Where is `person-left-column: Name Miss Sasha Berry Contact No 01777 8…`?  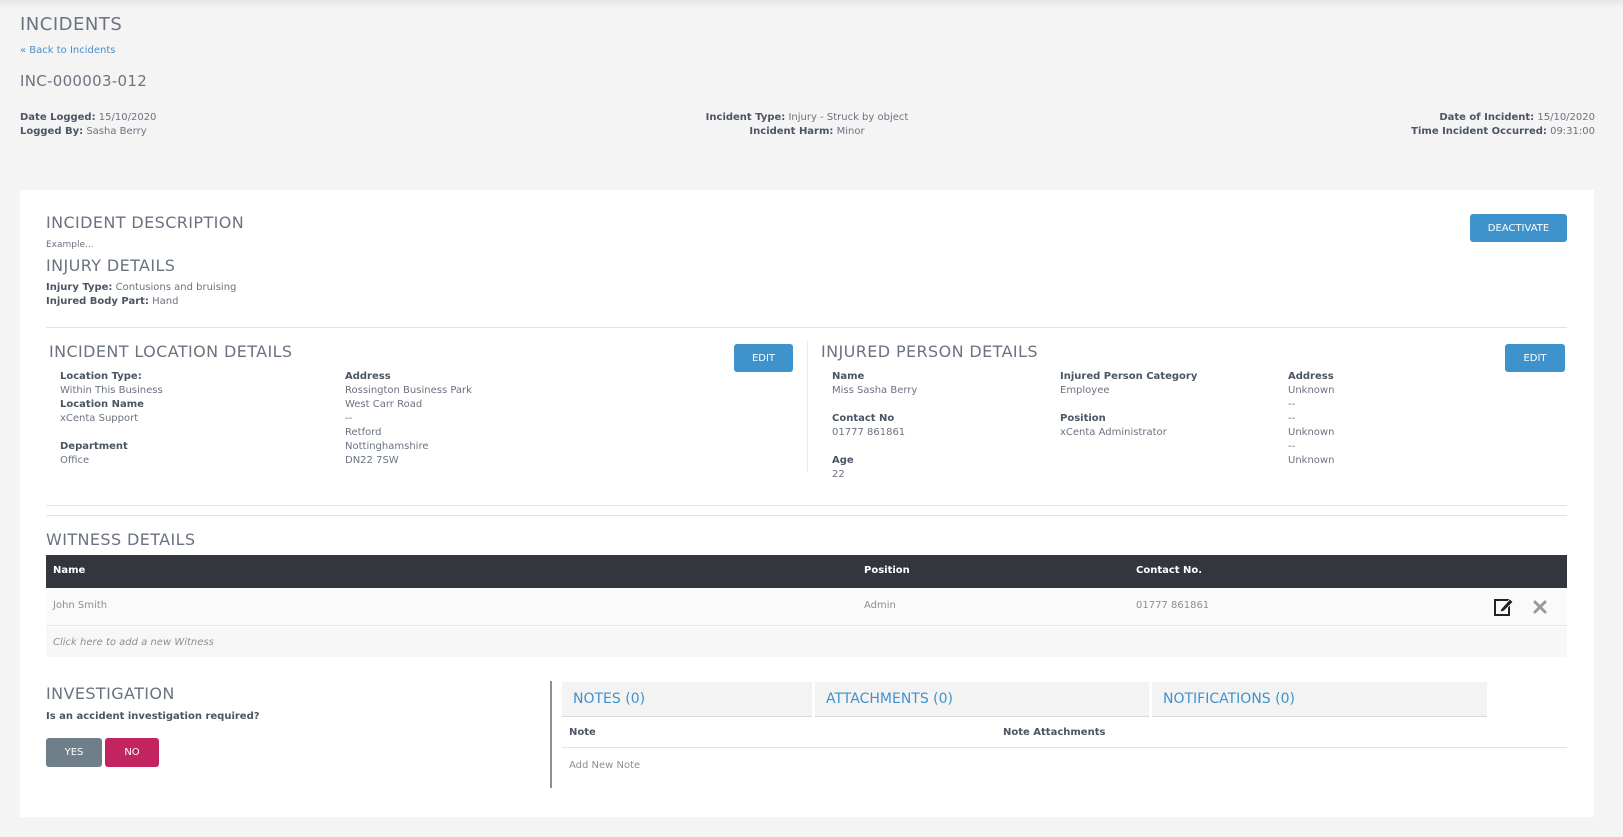 person-left-column: Name Miss Sasha Berry Contact No 01777 8… is located at coordinates (874, 426).